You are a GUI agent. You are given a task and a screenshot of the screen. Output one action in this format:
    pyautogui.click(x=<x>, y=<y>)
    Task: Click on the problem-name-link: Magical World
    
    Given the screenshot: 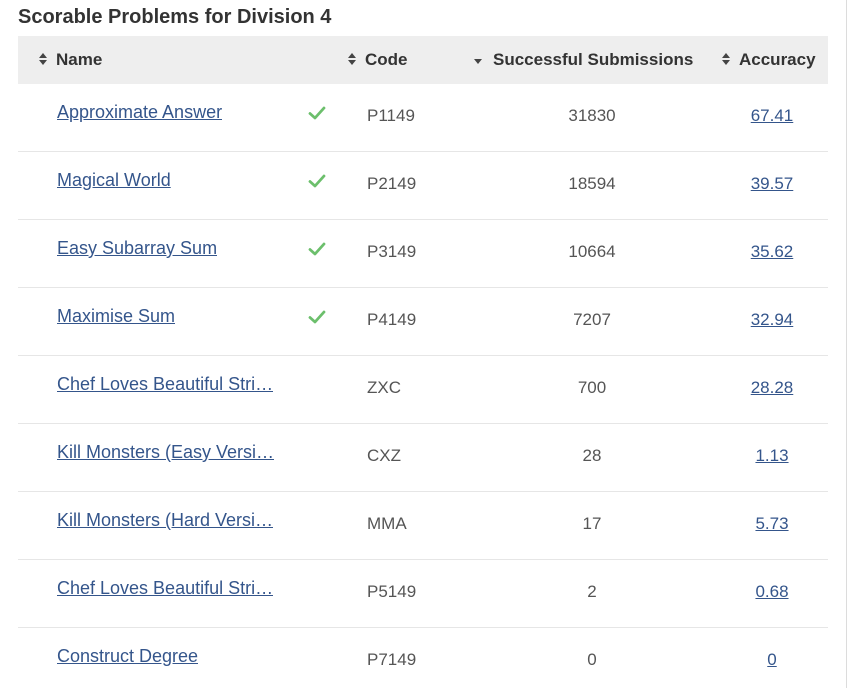 What is the action you would take?
    pyautogui.click(x=114, y=180)
    